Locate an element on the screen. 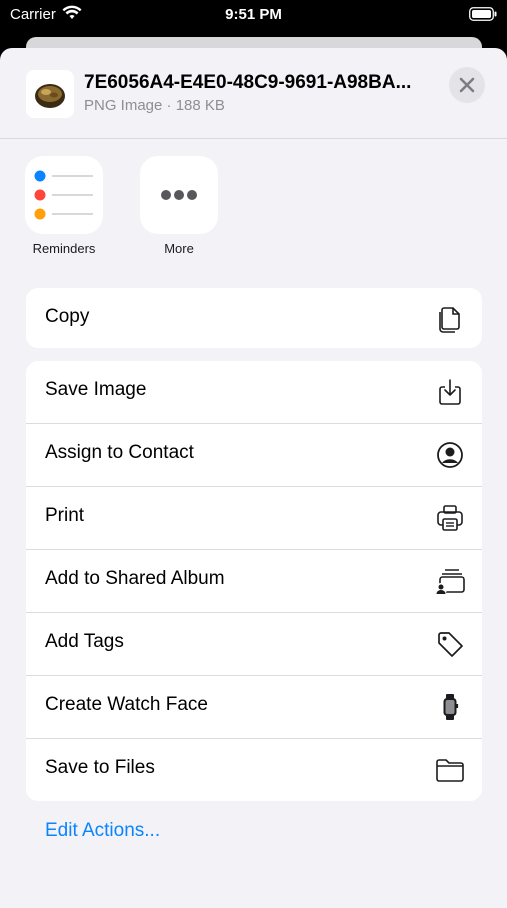 Image resolution: width=507 pixels, height=908 pixels. action-copy: Copy is located at coordinates (254, 318).